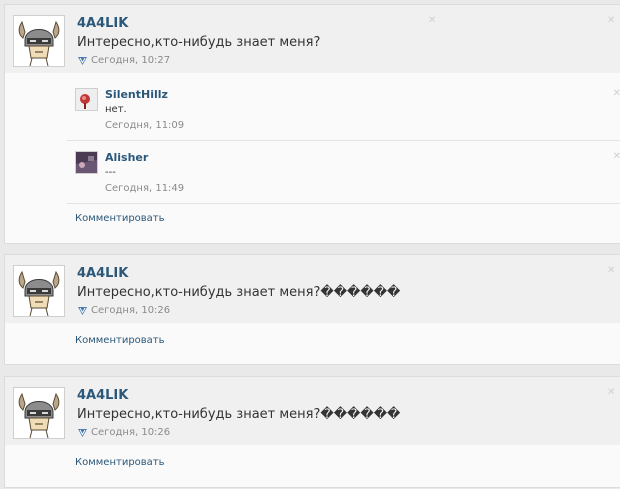 The width and height of the screenshot is (620, 489). Describe the element at coordinates (116, 109) in the screenshot. I see `comment-text: нет.` at that location.